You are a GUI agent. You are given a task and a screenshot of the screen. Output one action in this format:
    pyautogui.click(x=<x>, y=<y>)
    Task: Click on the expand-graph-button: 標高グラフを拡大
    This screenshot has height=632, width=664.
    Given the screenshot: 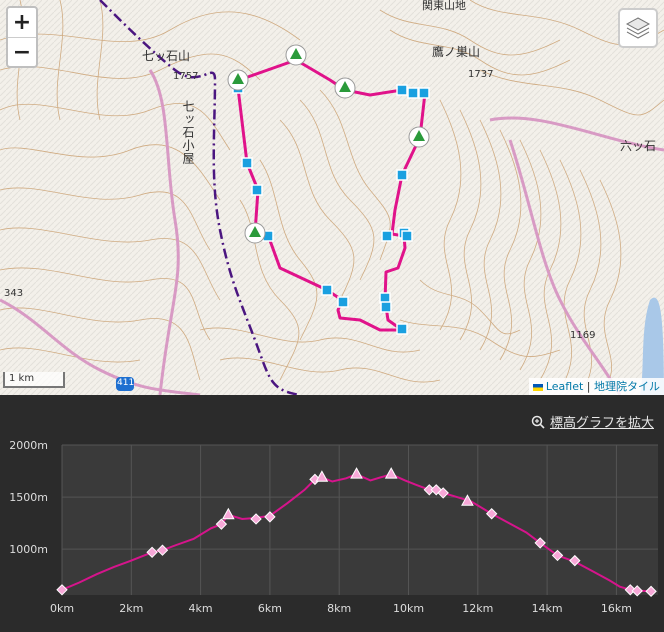 What is the action you would take?
    pyautogui.click(x=592, y=421)
    